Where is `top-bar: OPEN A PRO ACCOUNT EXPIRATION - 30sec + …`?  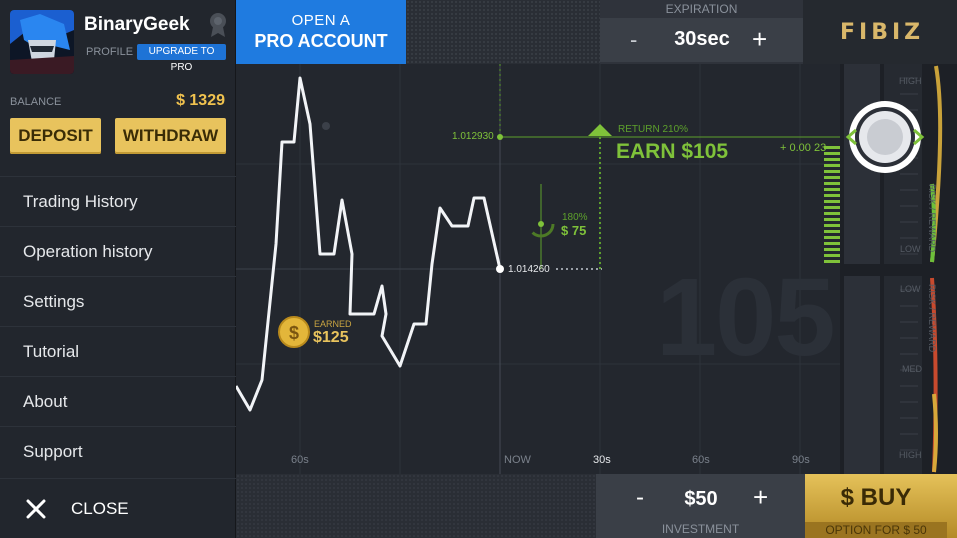 top-bar: OPEN A PRO ACCOUNT EXPIRATION - 30sec + … is located at coordinates (596, 32).